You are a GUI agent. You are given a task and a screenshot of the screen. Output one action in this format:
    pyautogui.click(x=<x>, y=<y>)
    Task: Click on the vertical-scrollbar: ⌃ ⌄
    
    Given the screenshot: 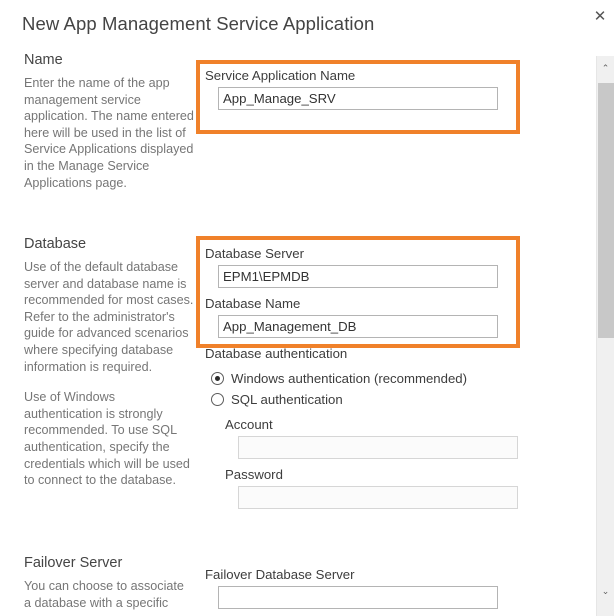 What is the action you would take?
    pyautogui.click(x=605, y=336)
    